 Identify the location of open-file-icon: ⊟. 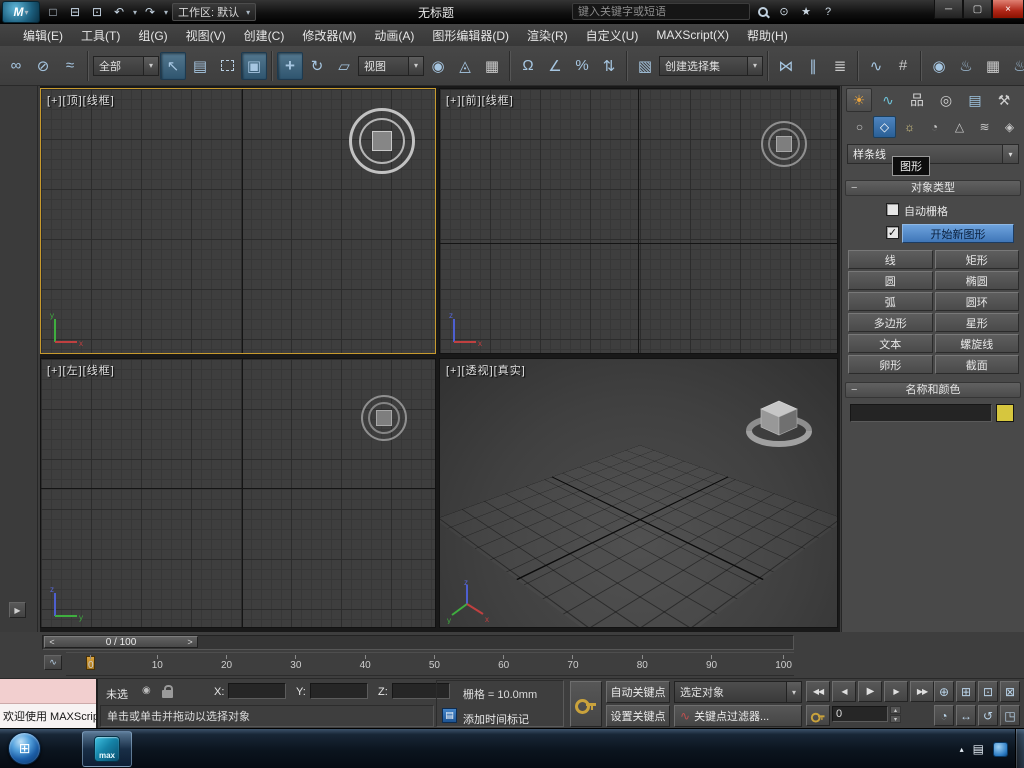
(75, 12).